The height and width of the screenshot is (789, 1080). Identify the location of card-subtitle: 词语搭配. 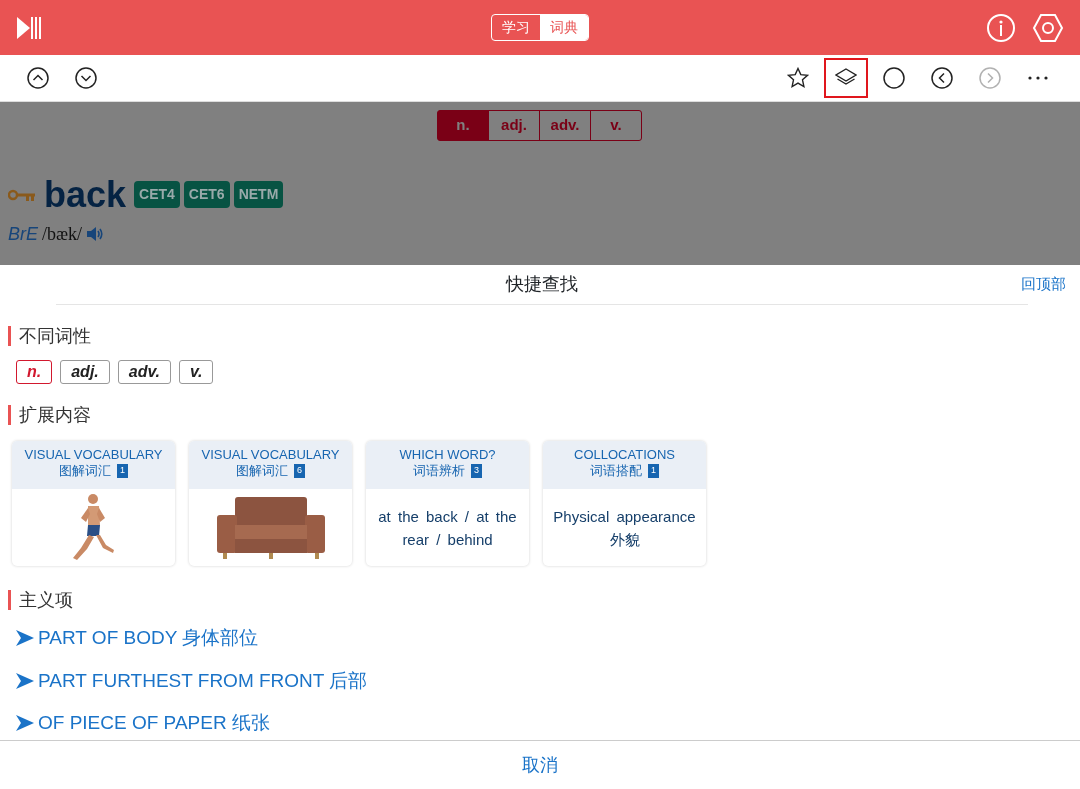
(616, 471).